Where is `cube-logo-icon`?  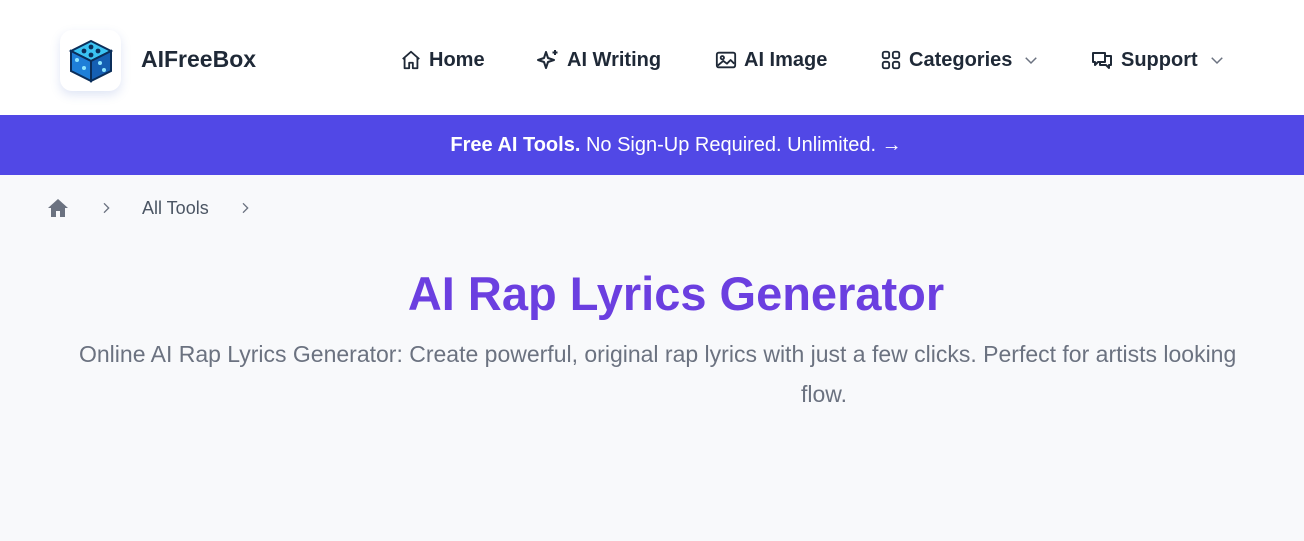
cube-logo-icon is located at coordinates (90, 61).